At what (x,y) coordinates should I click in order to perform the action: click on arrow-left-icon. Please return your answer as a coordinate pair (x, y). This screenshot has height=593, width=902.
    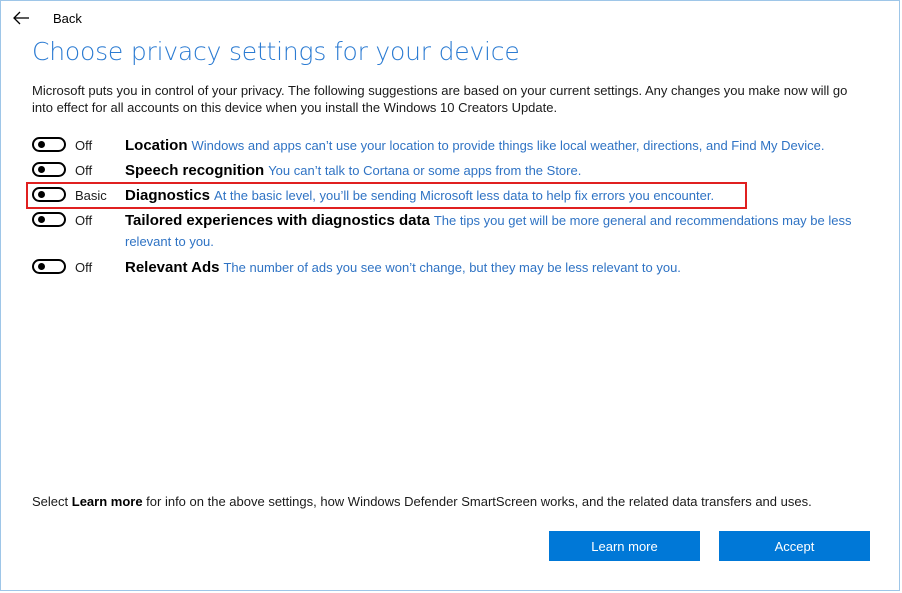
    Looking at the image, I should click on (21, 18).